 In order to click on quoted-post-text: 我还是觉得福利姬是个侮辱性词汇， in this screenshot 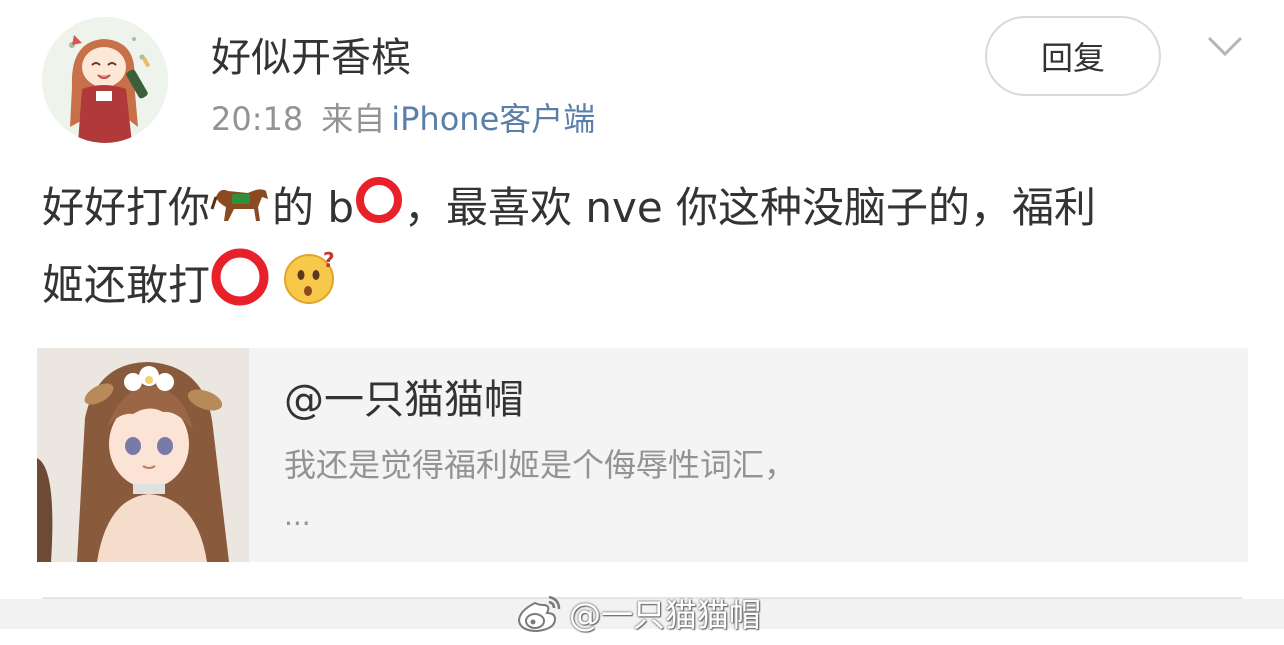, I will do `click(540, 465)`.